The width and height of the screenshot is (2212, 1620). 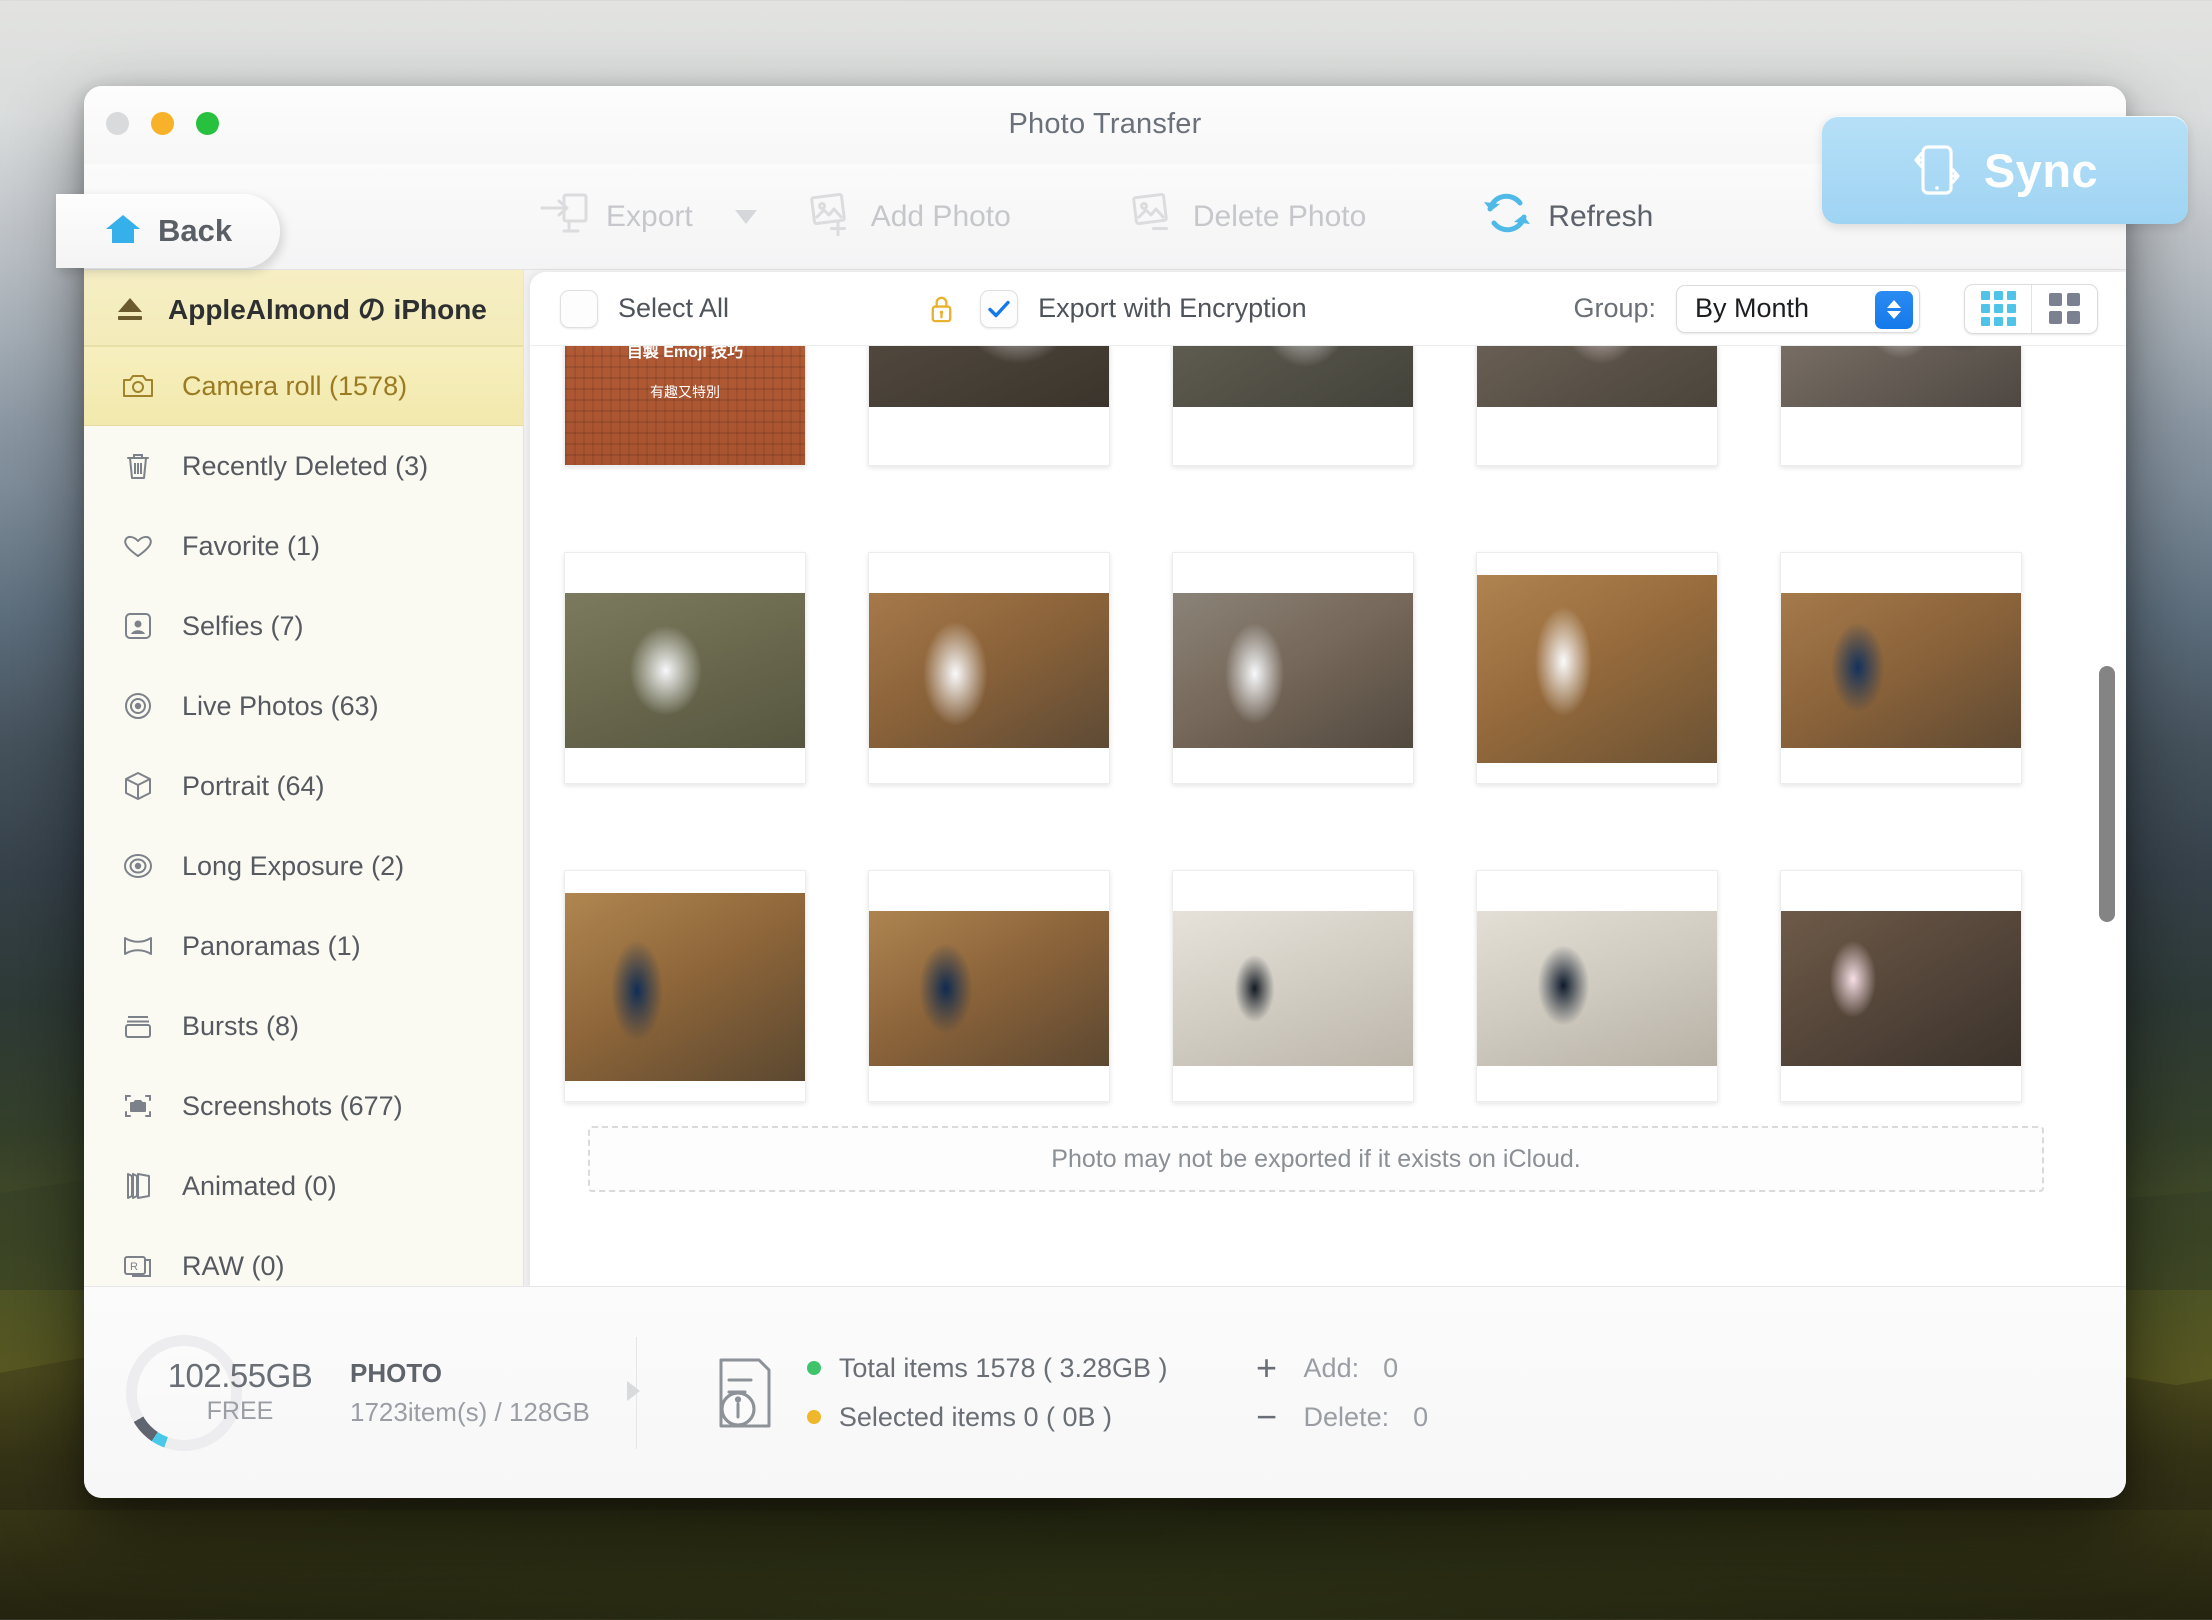 What do you see at coordinates (2064, 308) in the screenshot?
I see `large-grid-view-button` at bounding box center [2064, 308].